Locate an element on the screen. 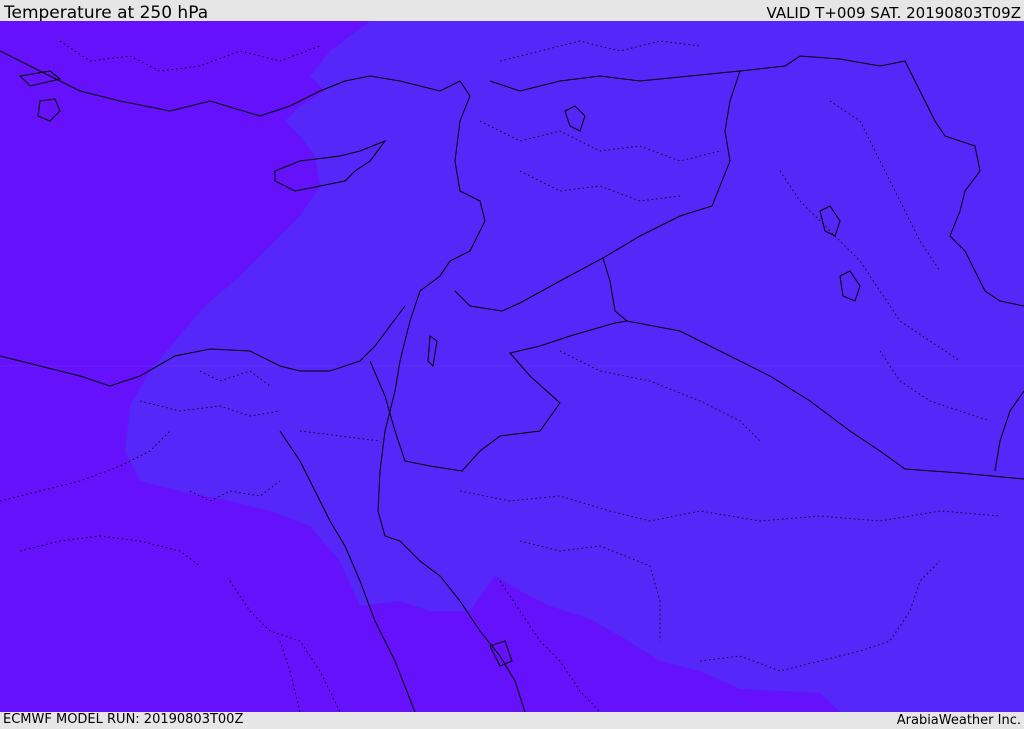 Image resolution: width=1024 pixels, height=729 pixels. model-run-label: ECMWF MODEL RUN: 20190803T00Z is located at coordinates (123, 719).